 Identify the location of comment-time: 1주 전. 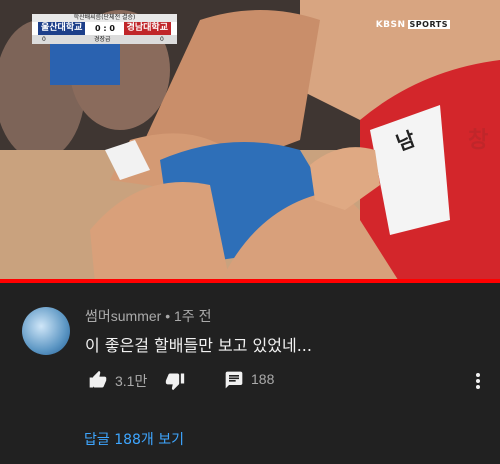
(193, 316).